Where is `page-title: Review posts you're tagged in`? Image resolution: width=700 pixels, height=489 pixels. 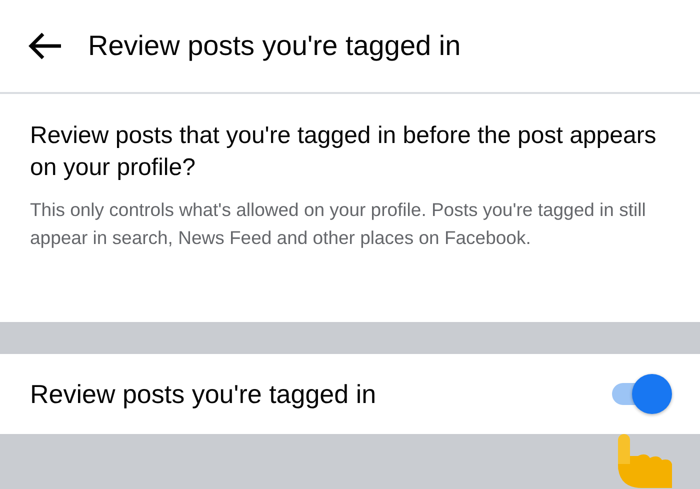
page-title: Review posts you're tagged in is located at coordinates (274, 46).